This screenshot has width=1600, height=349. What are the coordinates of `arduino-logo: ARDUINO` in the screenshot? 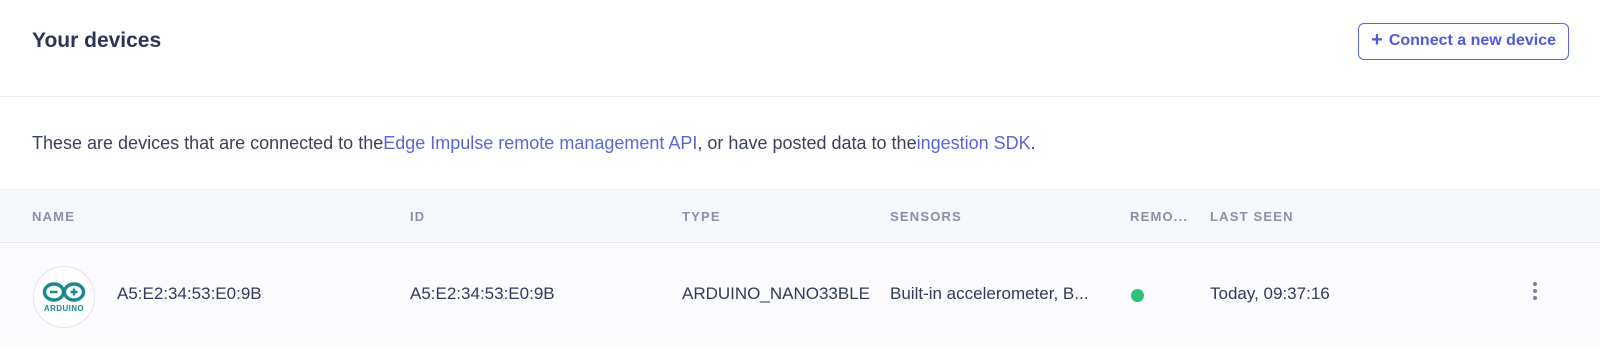 It's located at (64, 297).